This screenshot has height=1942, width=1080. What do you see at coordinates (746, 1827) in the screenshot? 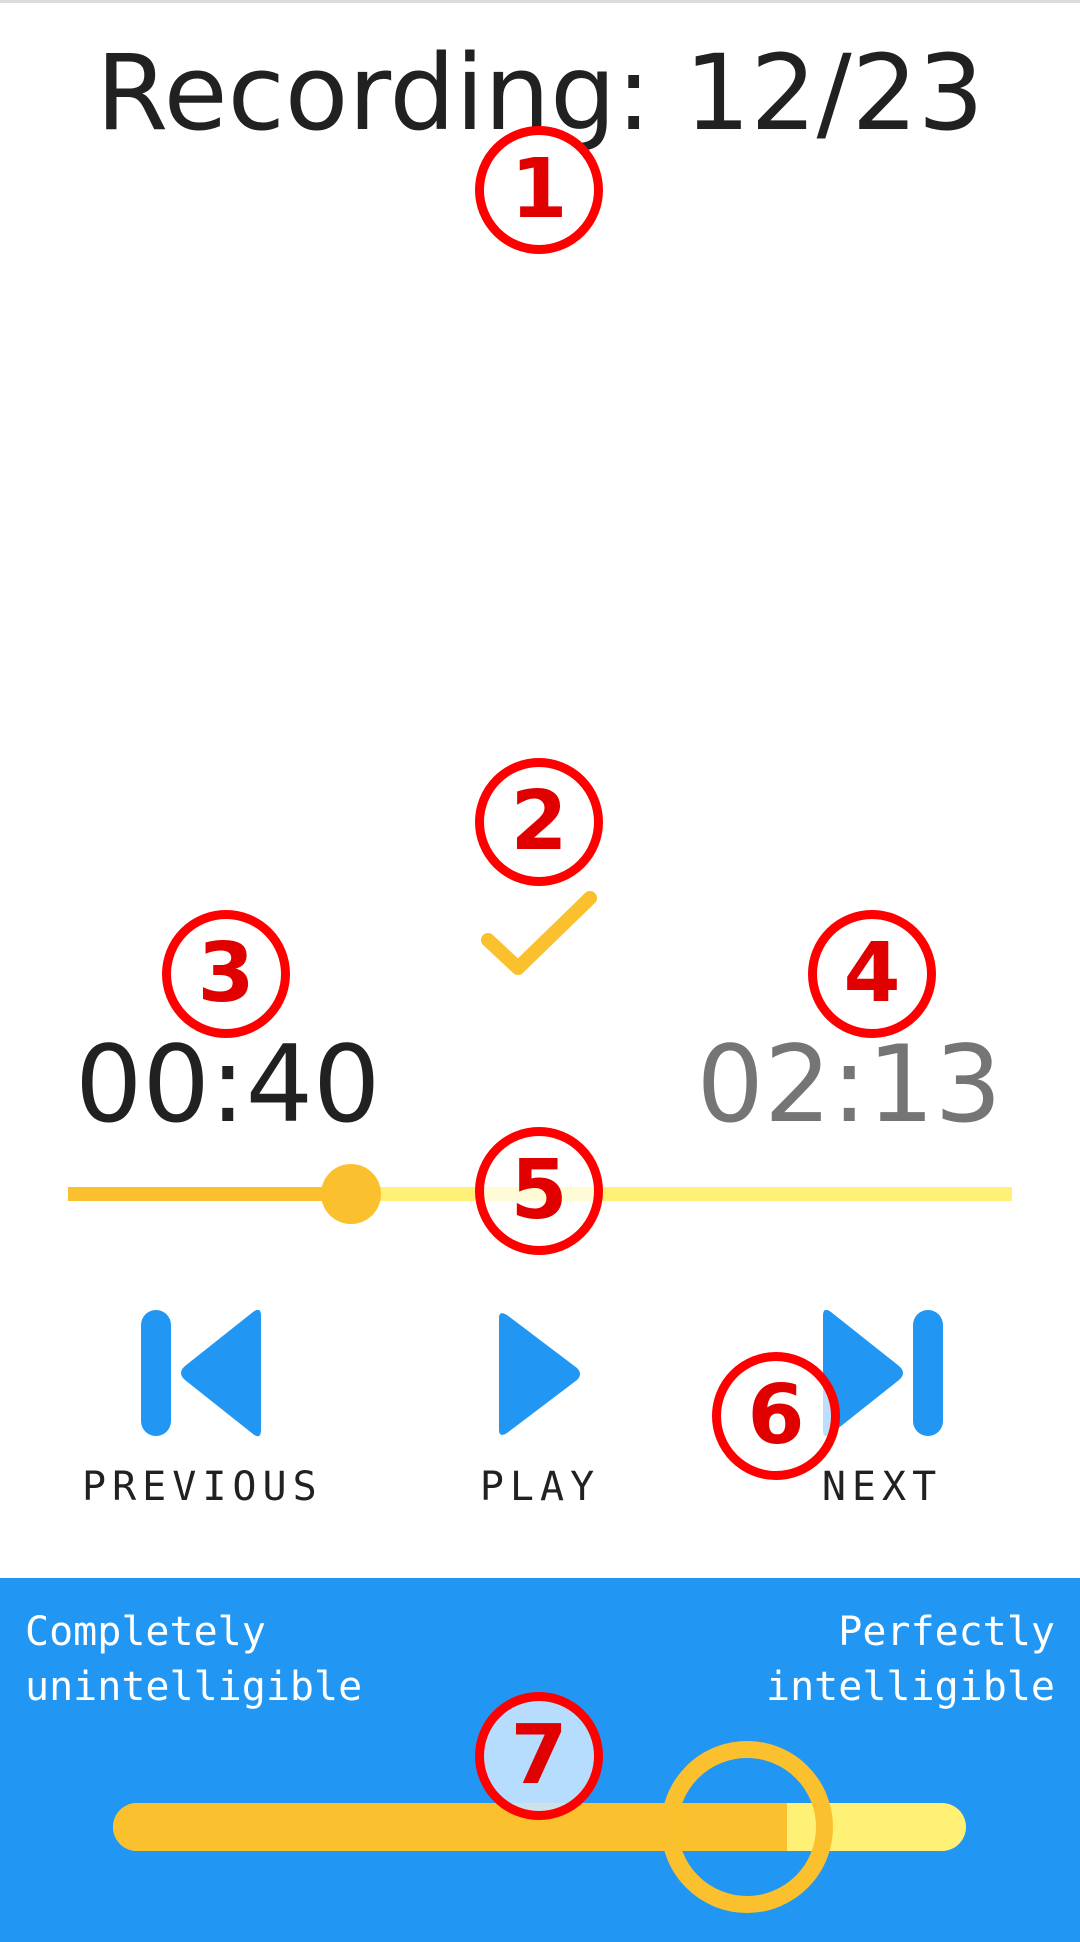
I see `intelligibility-slider-thumb` at bounding box center [746, 1827].